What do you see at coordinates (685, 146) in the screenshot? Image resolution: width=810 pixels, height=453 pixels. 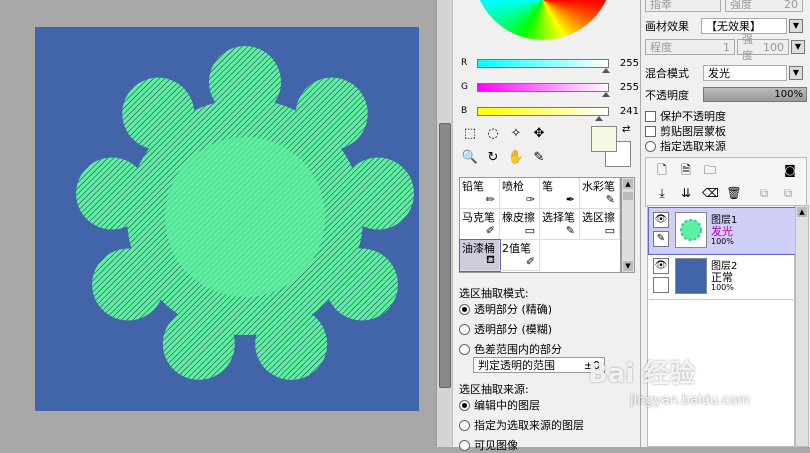 I see `checkbox-row: 指定选取来源` at bounding box center [685, 146].